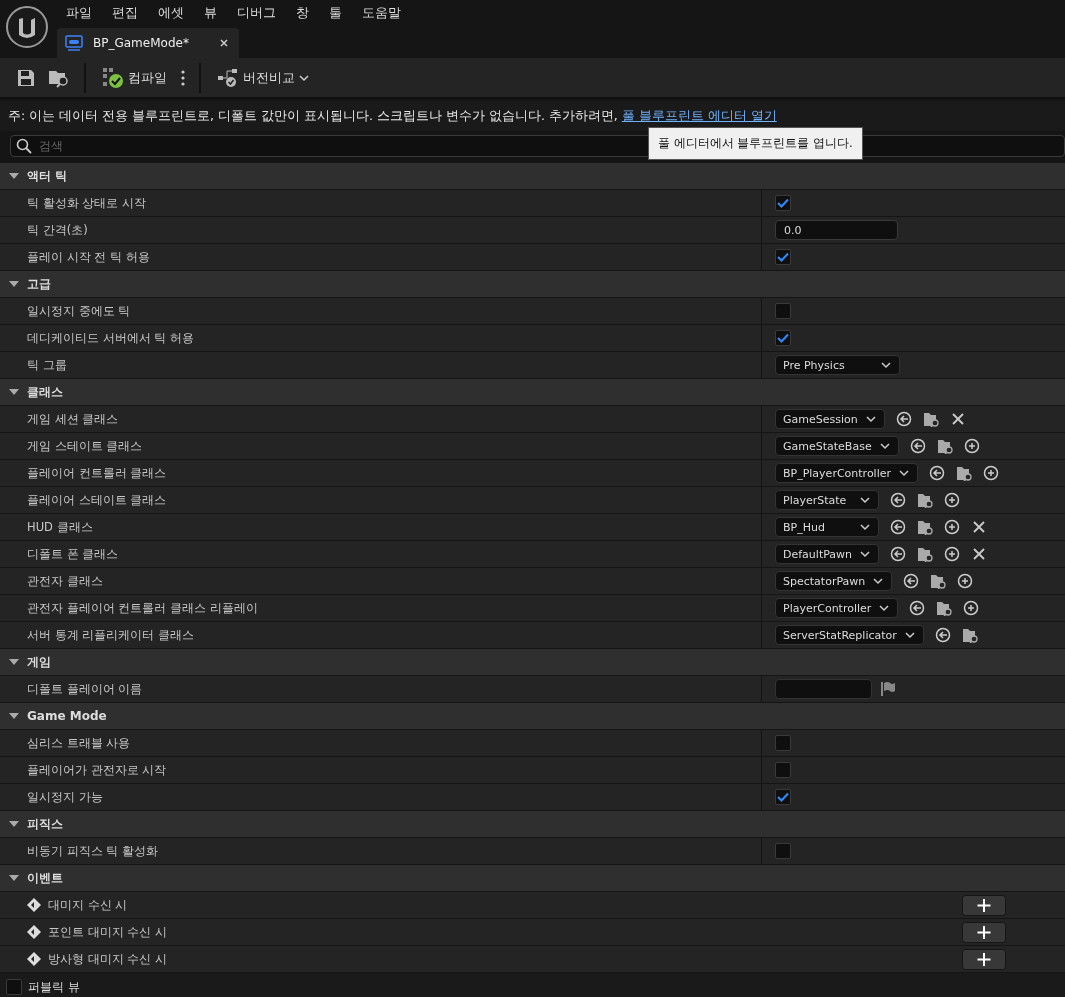 Image resolution: width=1065 pixels, height=997 pixels. What do you see at coordinates (97, 500) in the screenshot?
I see `property-label: 플레이어 스테이트 클래스` at bounding box center [97, 500].